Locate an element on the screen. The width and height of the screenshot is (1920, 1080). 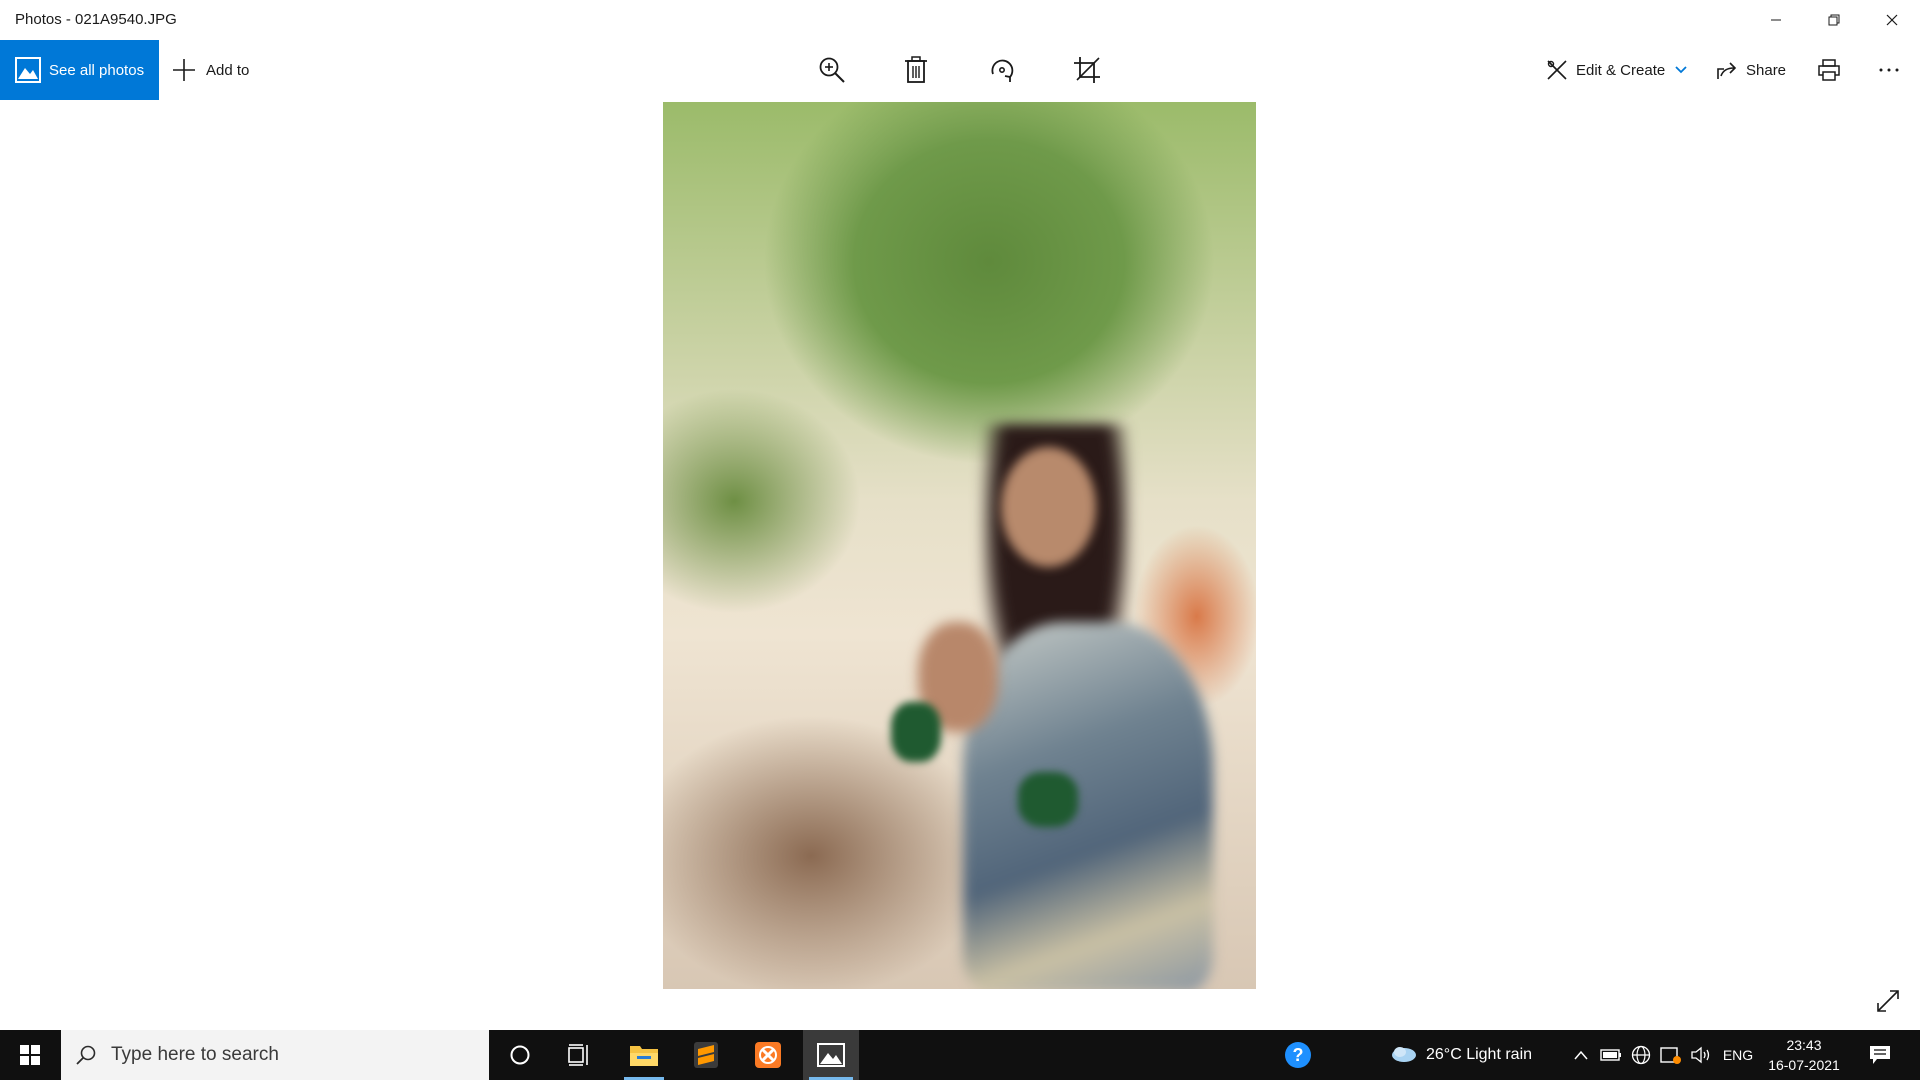
window-title: Photos - 021A9540.JPG is located at coordinates (96, 19).